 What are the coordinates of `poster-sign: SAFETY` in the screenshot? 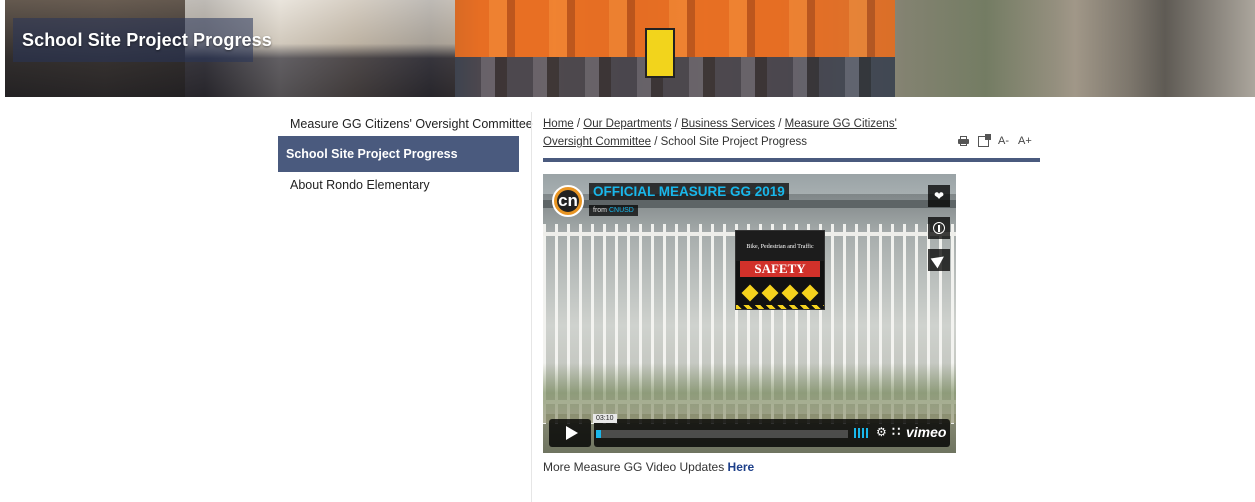 It's located at (780, 269).